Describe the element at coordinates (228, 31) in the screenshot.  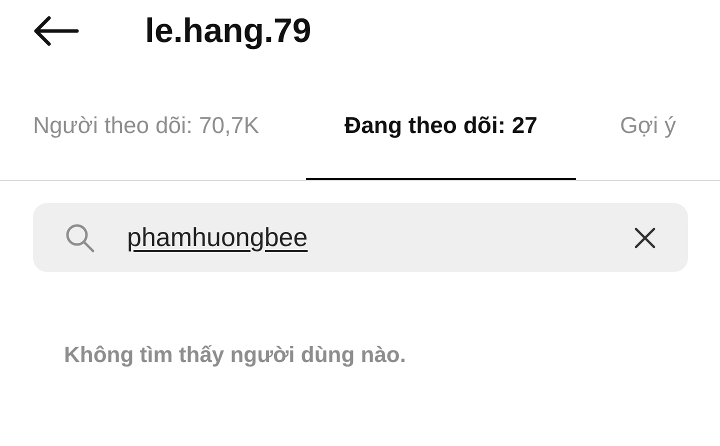
I see `profile-title: le.hang.79` at that location.